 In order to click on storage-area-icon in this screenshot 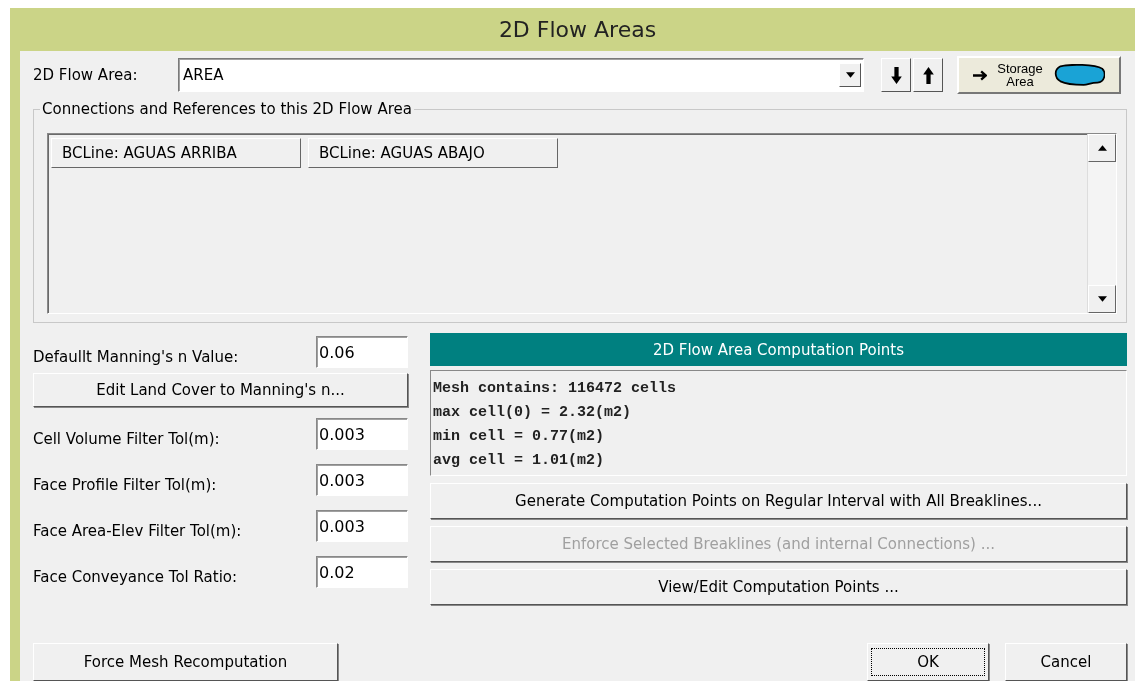, I will do `click(1079, 75)`.